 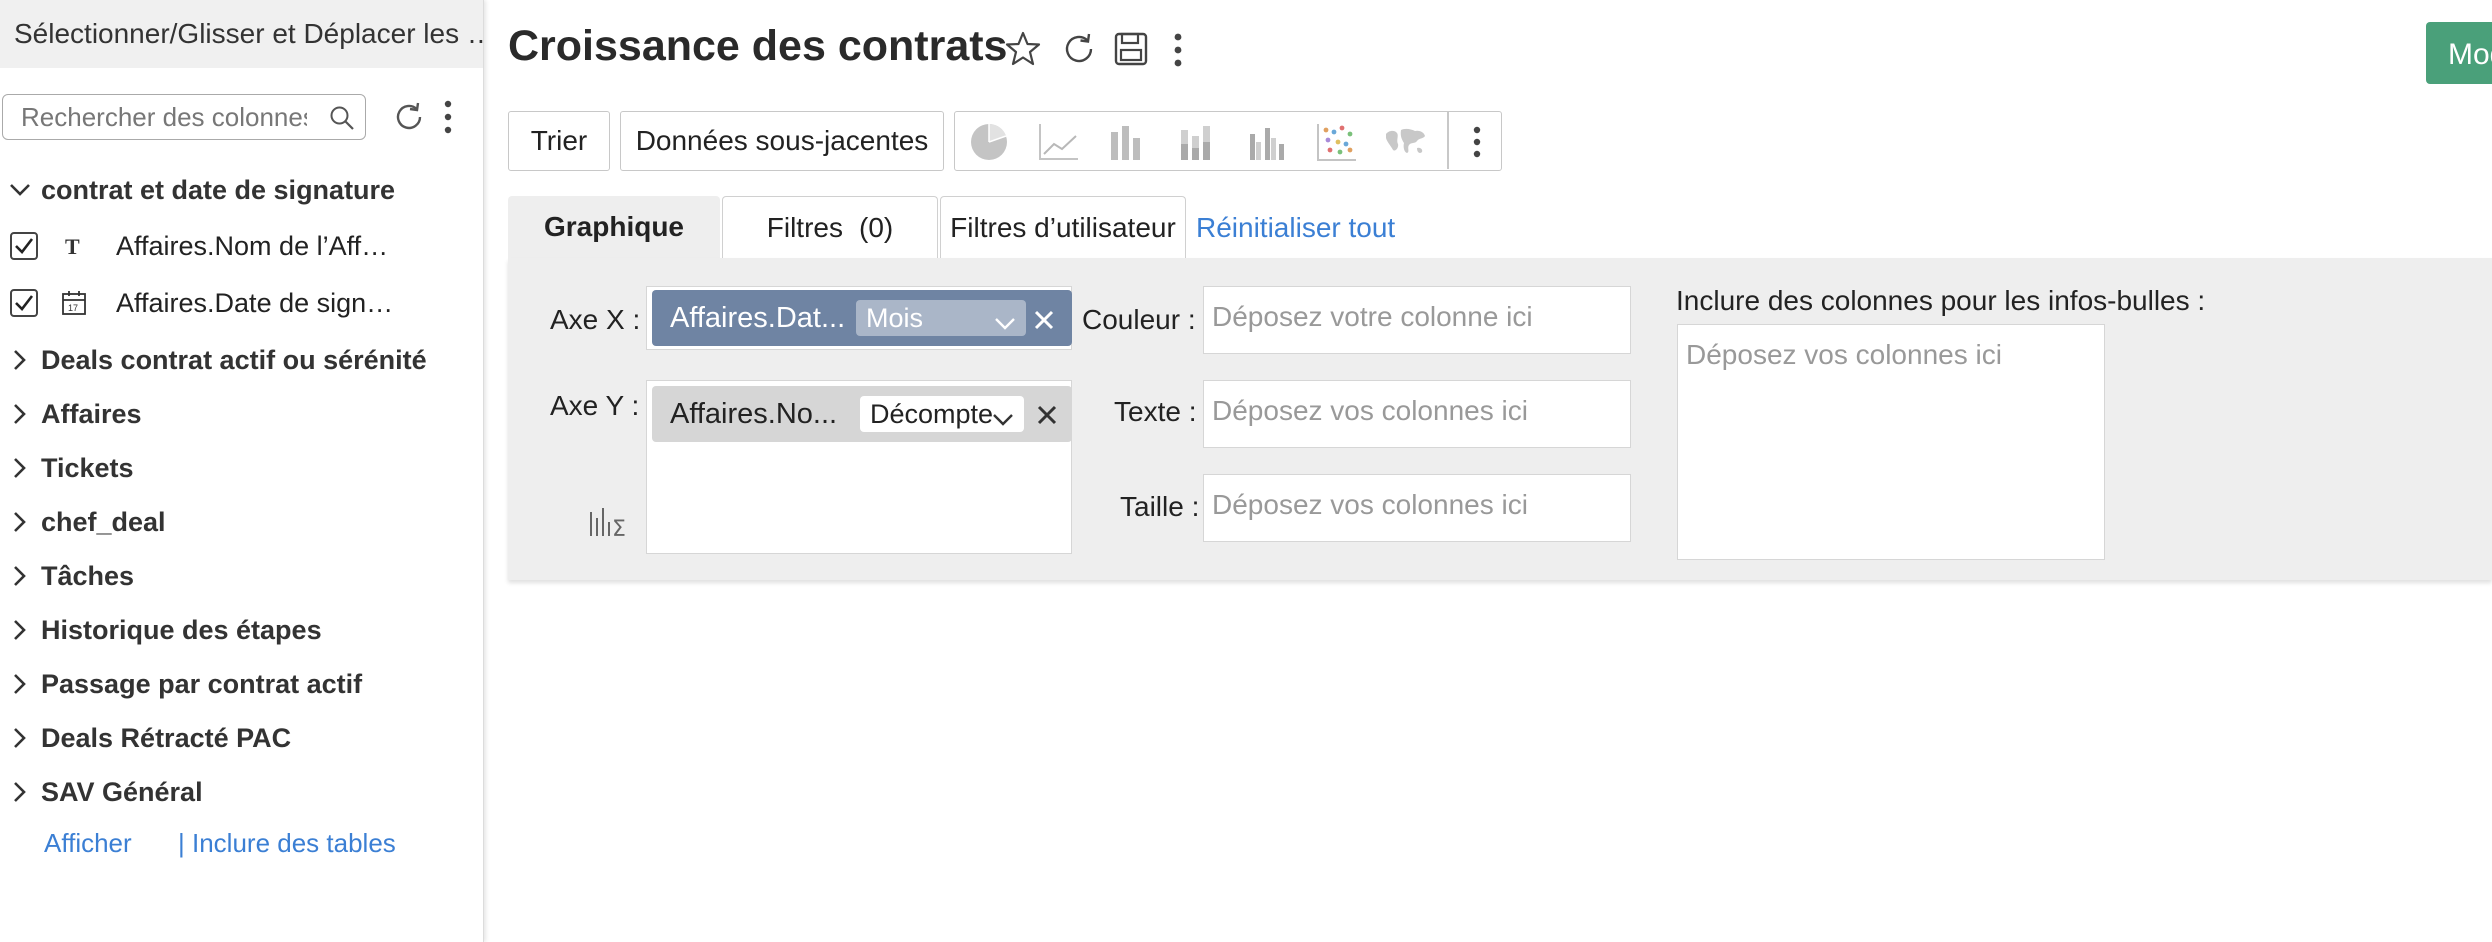 What do you see at coordinates (181, 629) in the screenshot?
I see `tree-table-label: Historique des étapes` at bounding box center [181, 629].